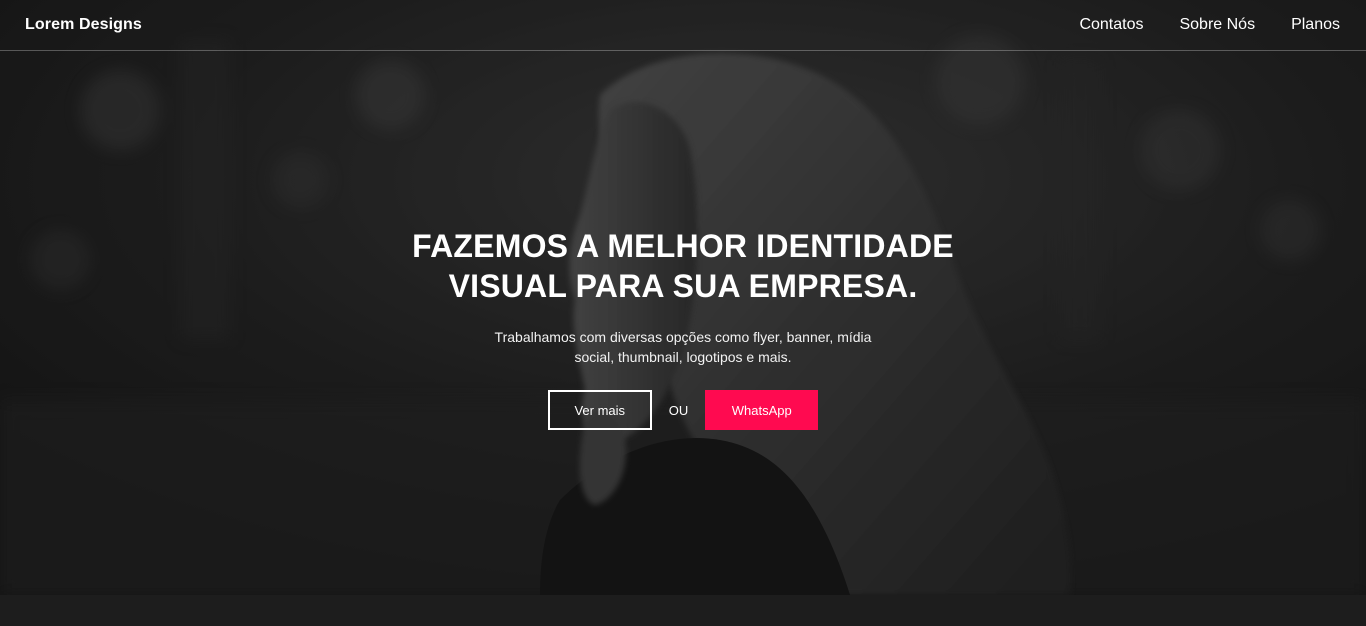 The width and height of the screenshot is (1366, 626). What do you see at coordinates (683, 610) in the screenshot?
I see `next-section-edge` at bounding box center [683, 610].